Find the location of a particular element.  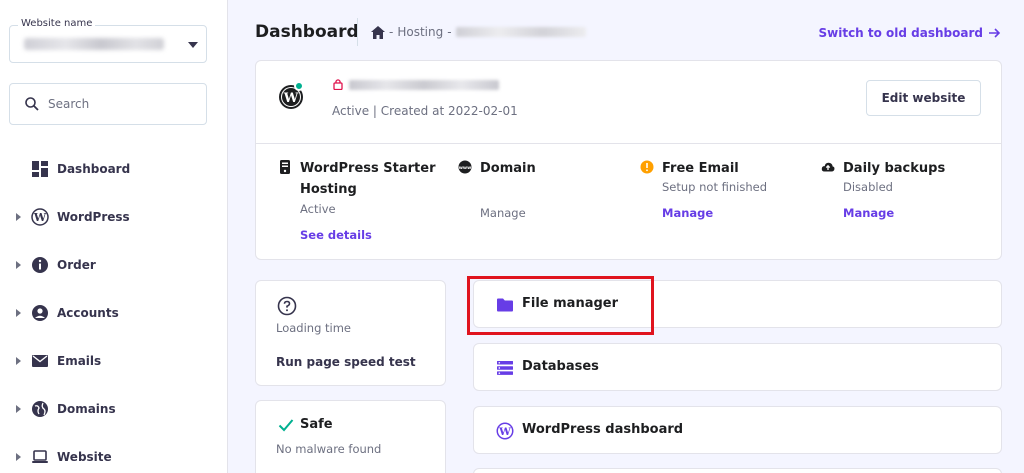

checkmark-icon is located at coordinates (286, 425).